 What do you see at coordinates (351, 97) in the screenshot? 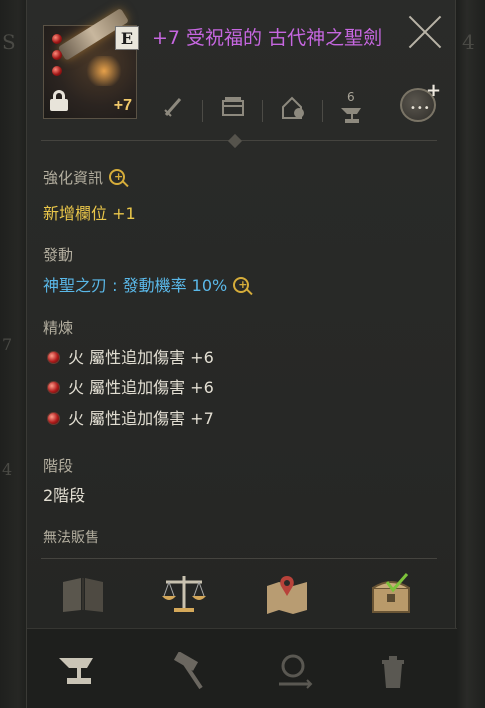
I see `anvil-count: 6` at bounding box center [351, 97].